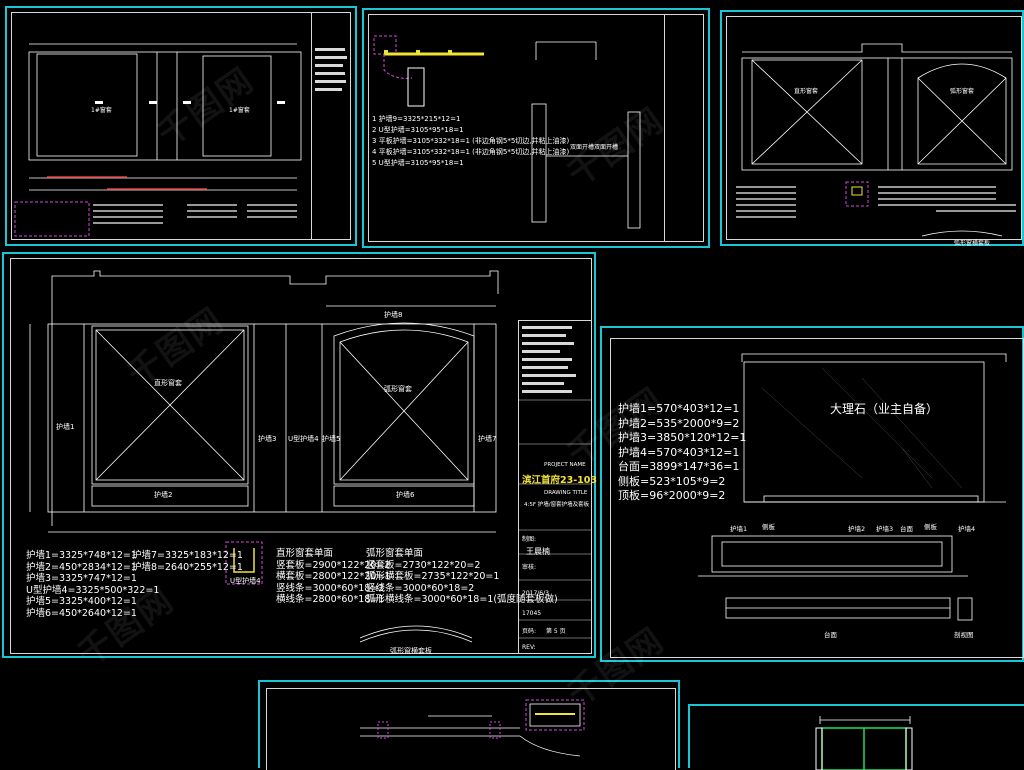  I want to click on parts-list-item: 护墙3=3325*747*12=1, so click(81, 578).